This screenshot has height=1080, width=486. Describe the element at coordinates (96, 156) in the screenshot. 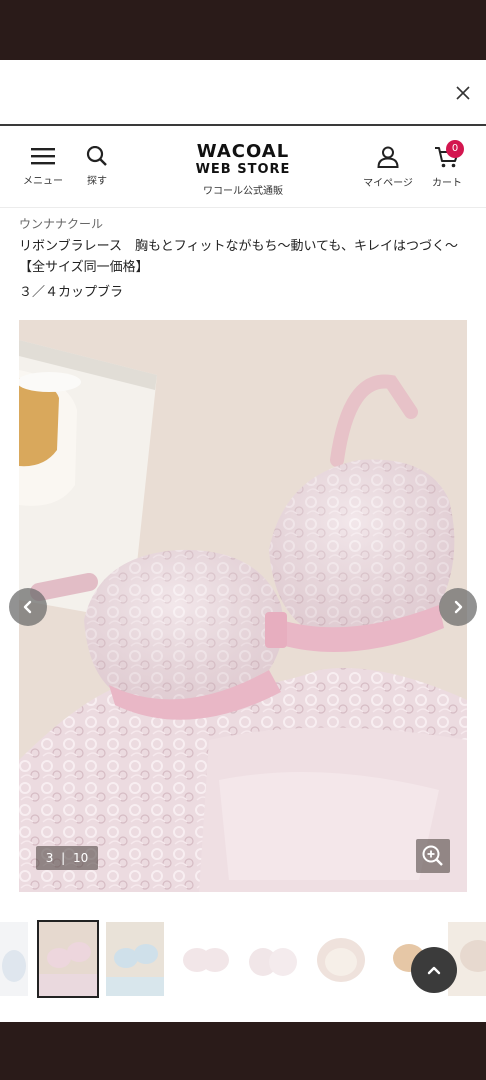

I see `search-icon` at that location.